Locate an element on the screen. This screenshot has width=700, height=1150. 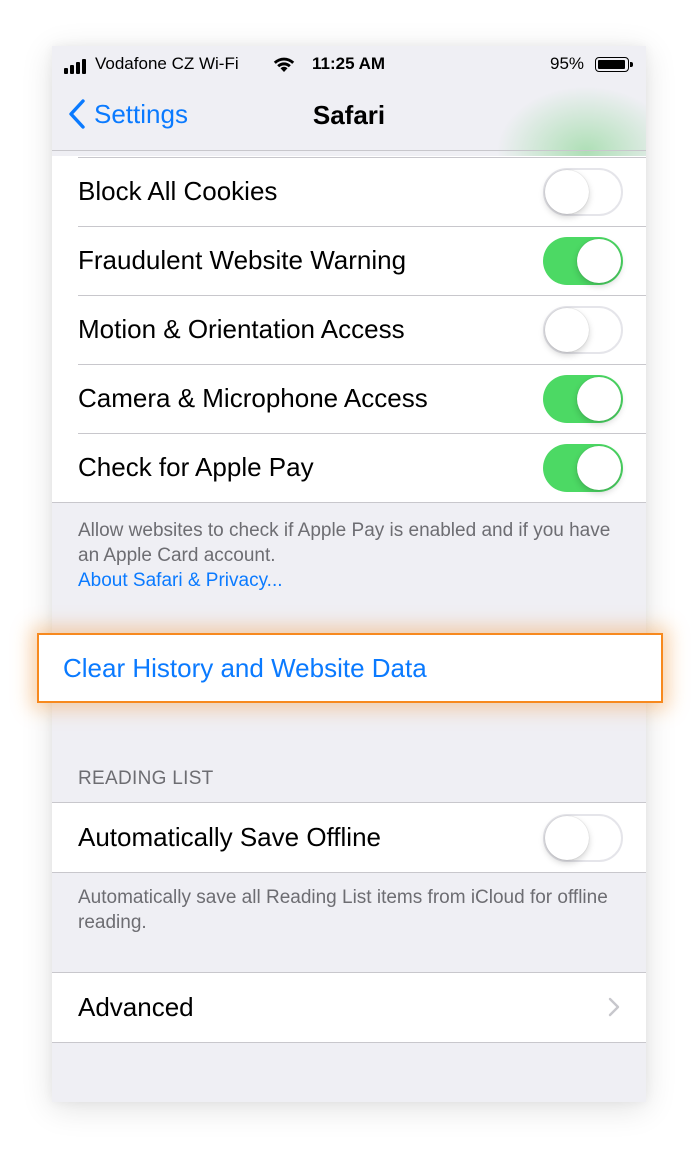
camera-microphone-toggle is located at coordinates (583, 399).